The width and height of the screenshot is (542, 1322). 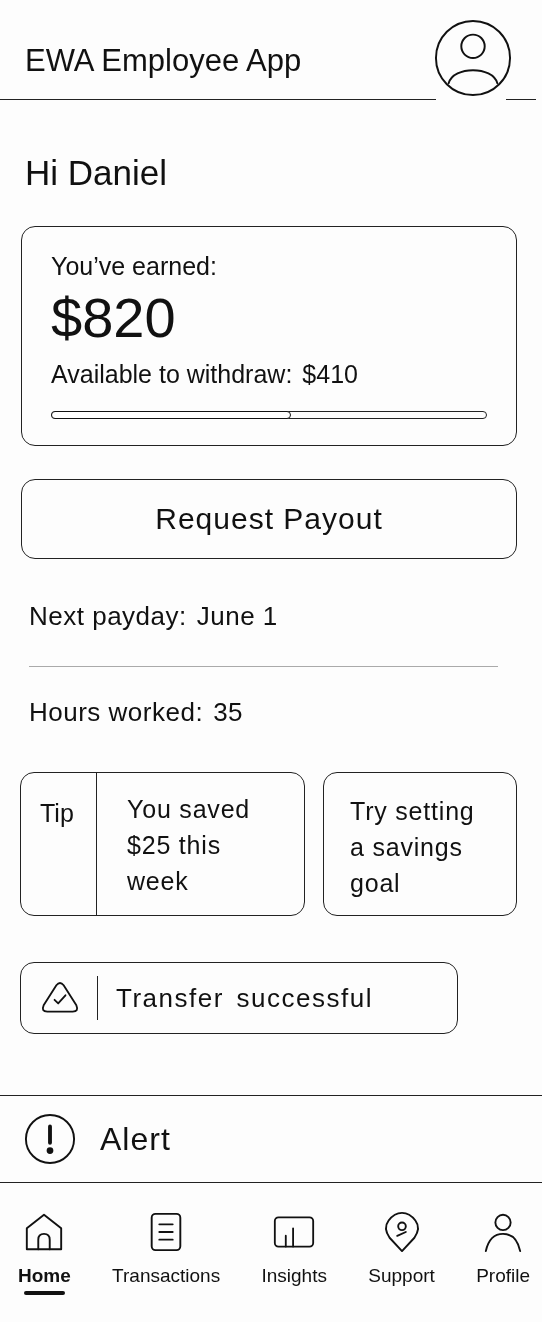 I want to click on hours-worked-label: Hours worked:, so click(x=116, y=712).